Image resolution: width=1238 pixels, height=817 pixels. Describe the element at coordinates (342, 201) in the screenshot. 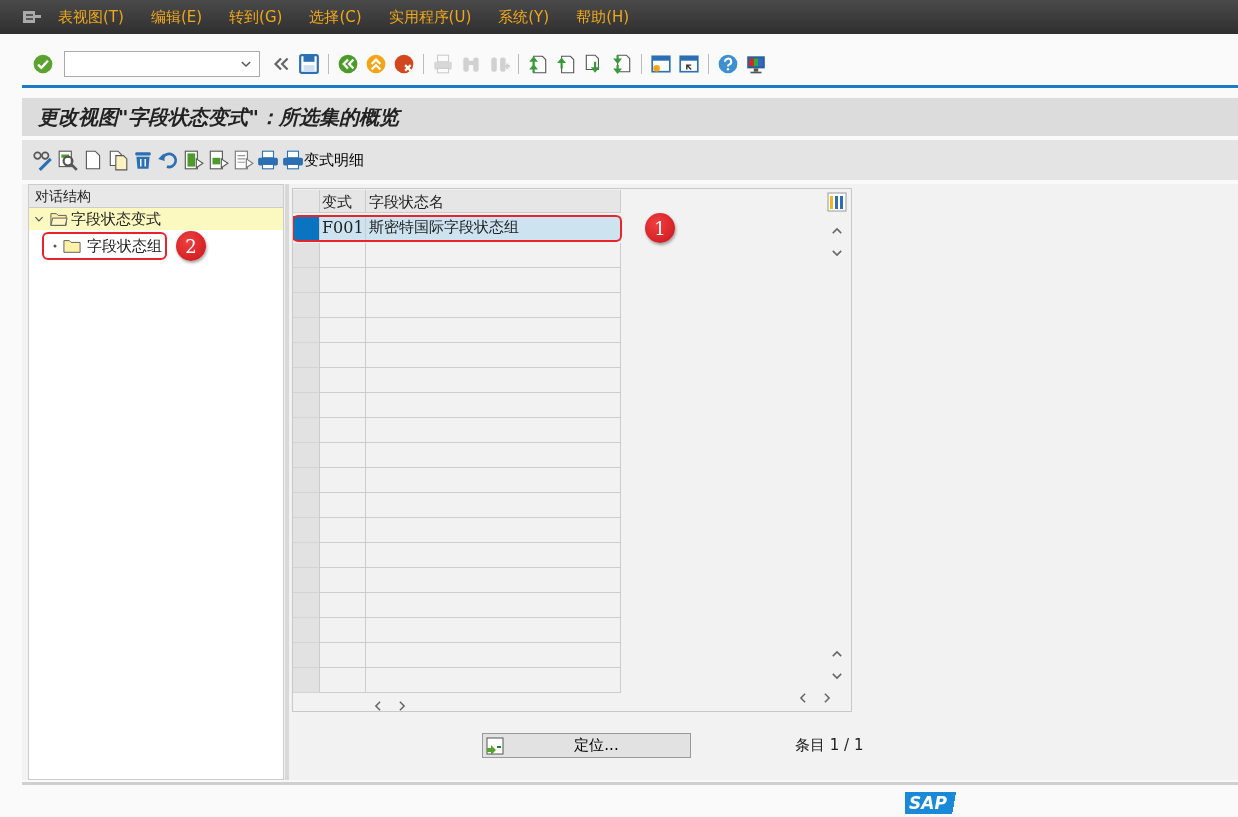

I see `column-header: 变式` at that location.